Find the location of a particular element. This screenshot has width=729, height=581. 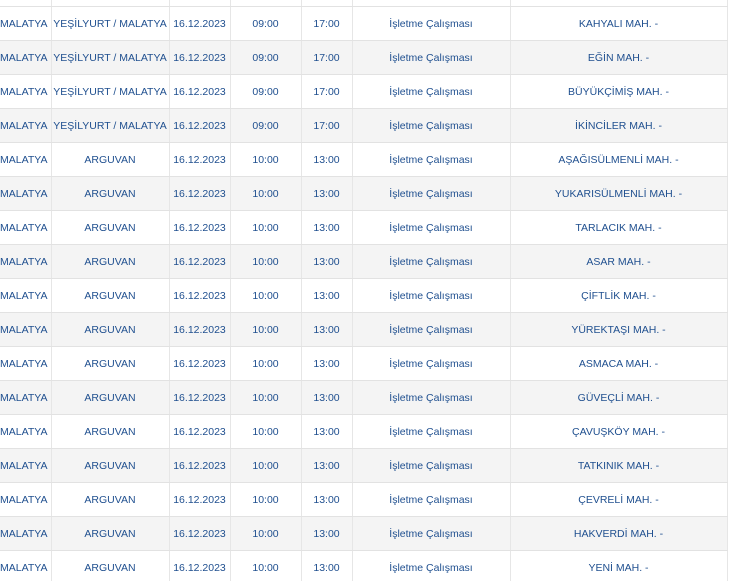

neighborhood-cell: GÜVEÇLİ MAH. - is located at coordinates (619, 397).